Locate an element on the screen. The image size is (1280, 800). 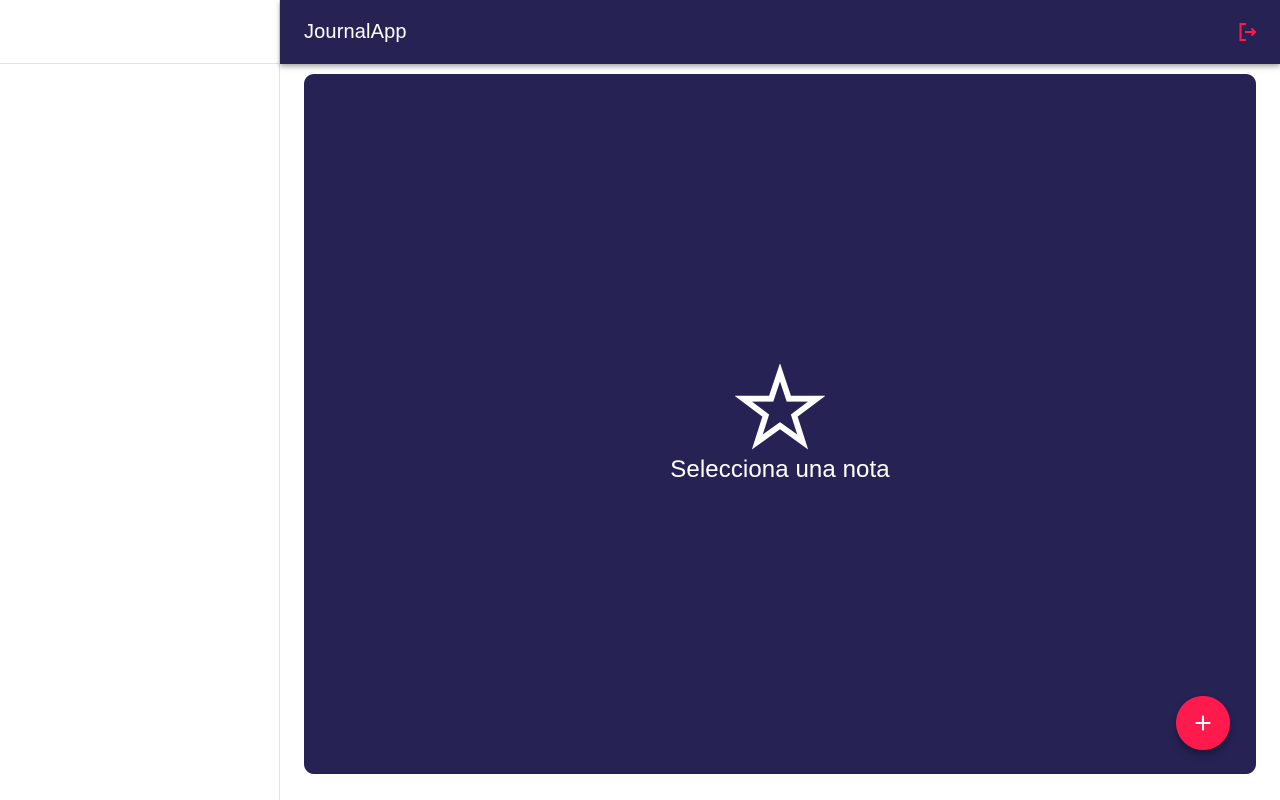
add-icon is located at coordinates (1203, 723).